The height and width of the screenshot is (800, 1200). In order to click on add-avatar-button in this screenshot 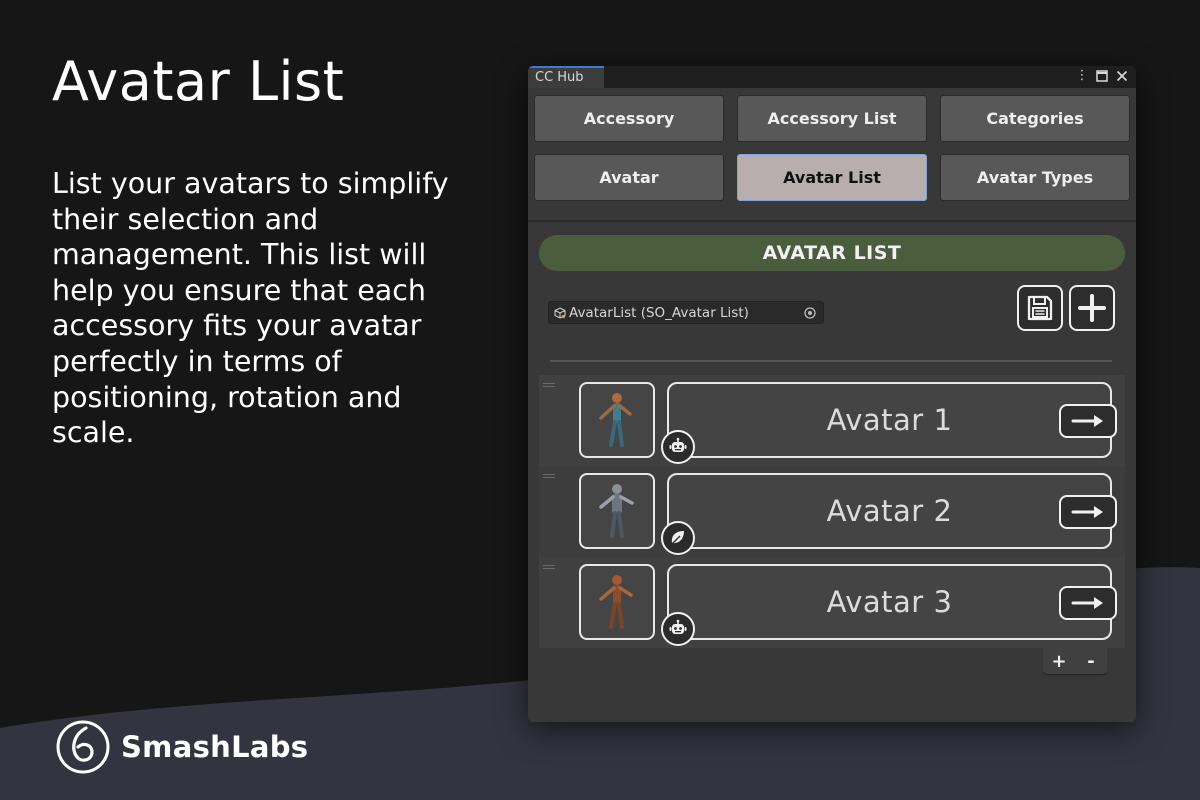, I will do `click(1092, 308)`.